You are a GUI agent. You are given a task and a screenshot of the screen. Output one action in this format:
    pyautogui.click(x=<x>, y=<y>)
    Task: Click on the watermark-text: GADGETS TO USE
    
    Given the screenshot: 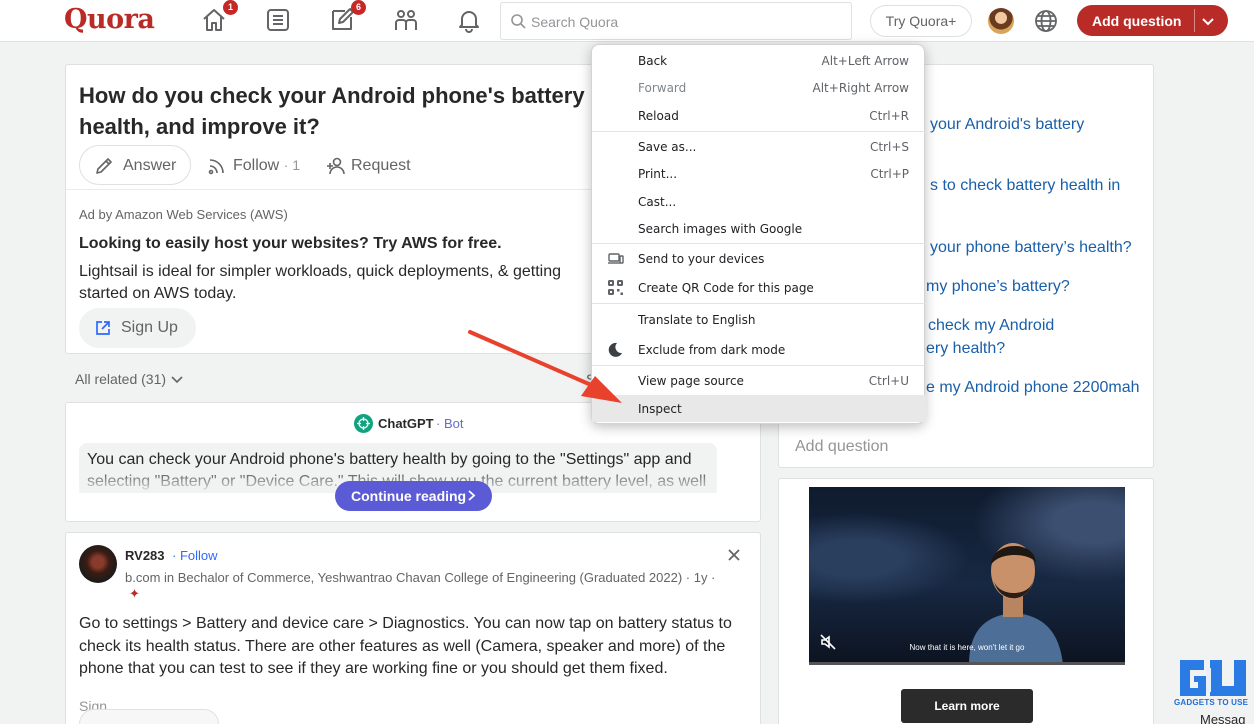 What is the action you would take?
    pyautogui.click(x=1211, y=702)
    